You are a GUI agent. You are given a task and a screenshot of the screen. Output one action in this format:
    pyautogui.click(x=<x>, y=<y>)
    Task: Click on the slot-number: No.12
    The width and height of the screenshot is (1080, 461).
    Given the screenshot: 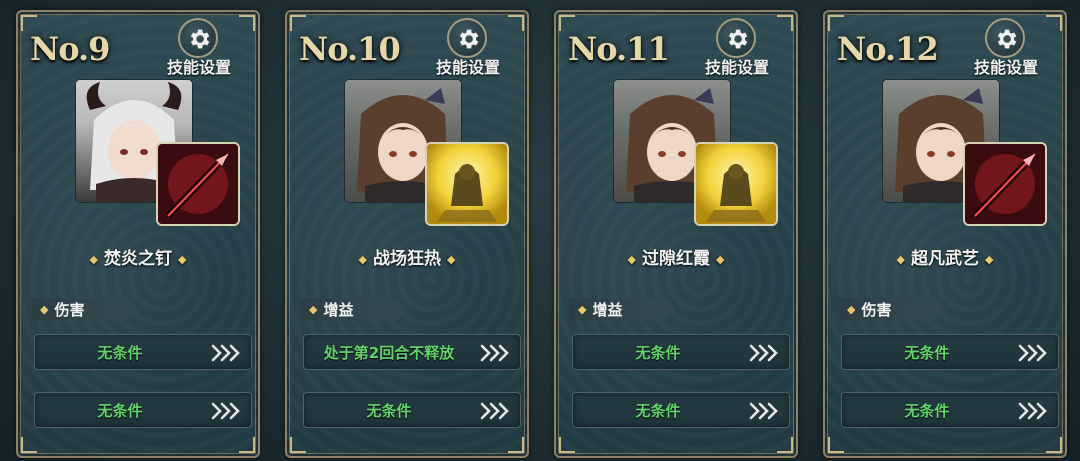 What is the action you would take?
    pyautogui.click(x=888, y=49)
    